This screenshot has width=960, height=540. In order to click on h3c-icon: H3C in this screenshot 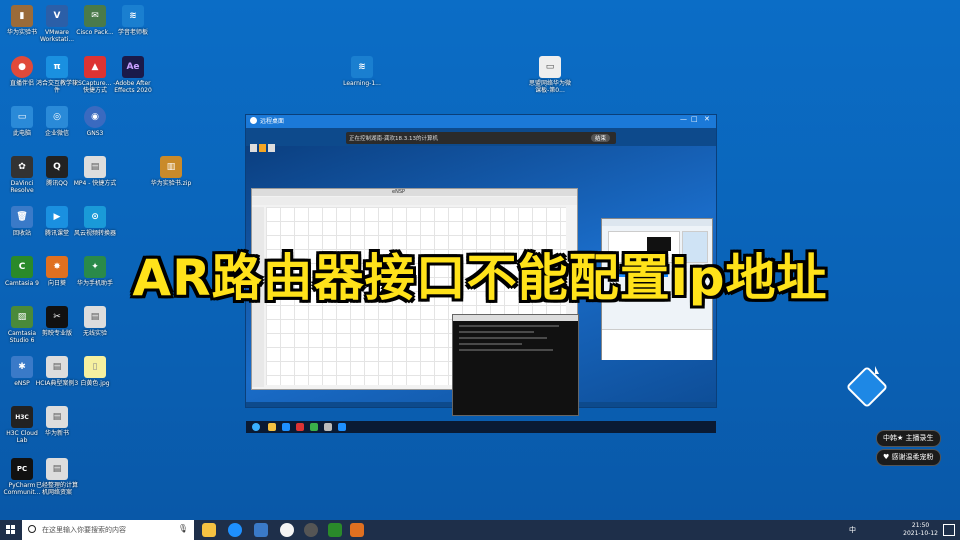, I will do `click(22, 417)`.